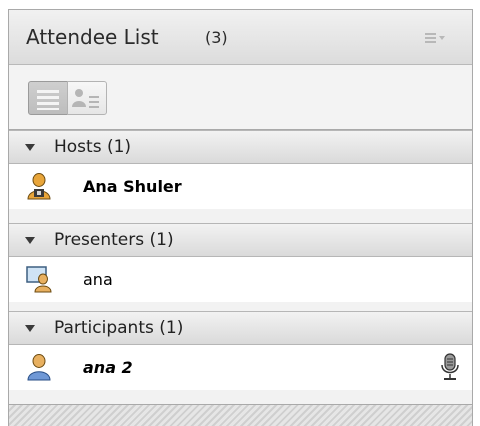 This screenshot has height=426, width=480. I want to click on host-icon, so click(39, 186).